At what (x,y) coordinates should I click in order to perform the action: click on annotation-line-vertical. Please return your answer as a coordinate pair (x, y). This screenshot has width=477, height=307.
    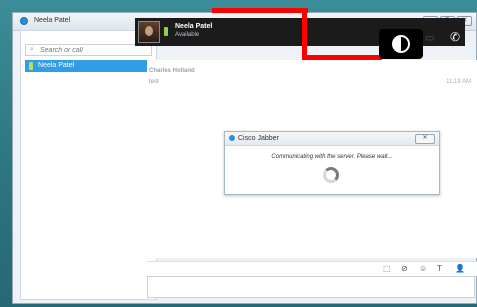
    Looking at the image, I should click on (304, 34).